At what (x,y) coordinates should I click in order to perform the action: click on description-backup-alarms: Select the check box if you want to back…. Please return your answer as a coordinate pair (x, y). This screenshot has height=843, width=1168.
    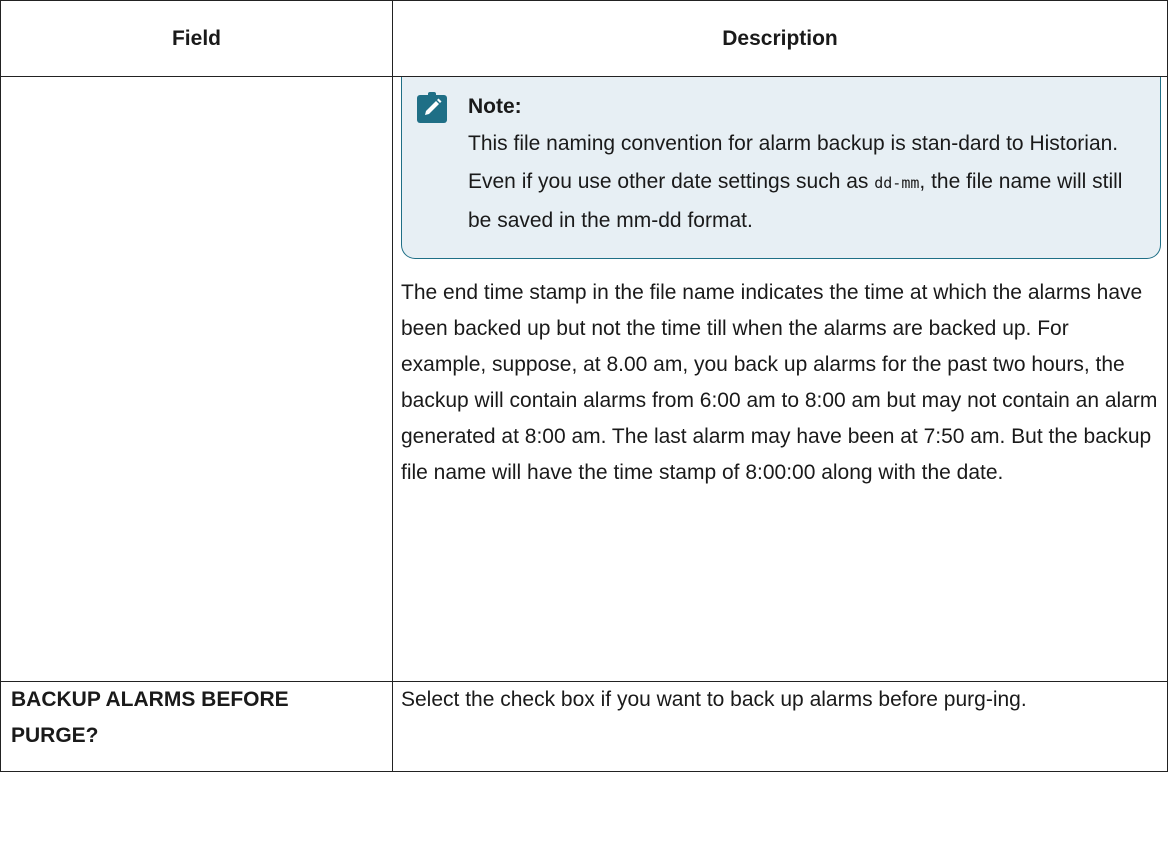
    Looking at the image, I should click on (780, 726).